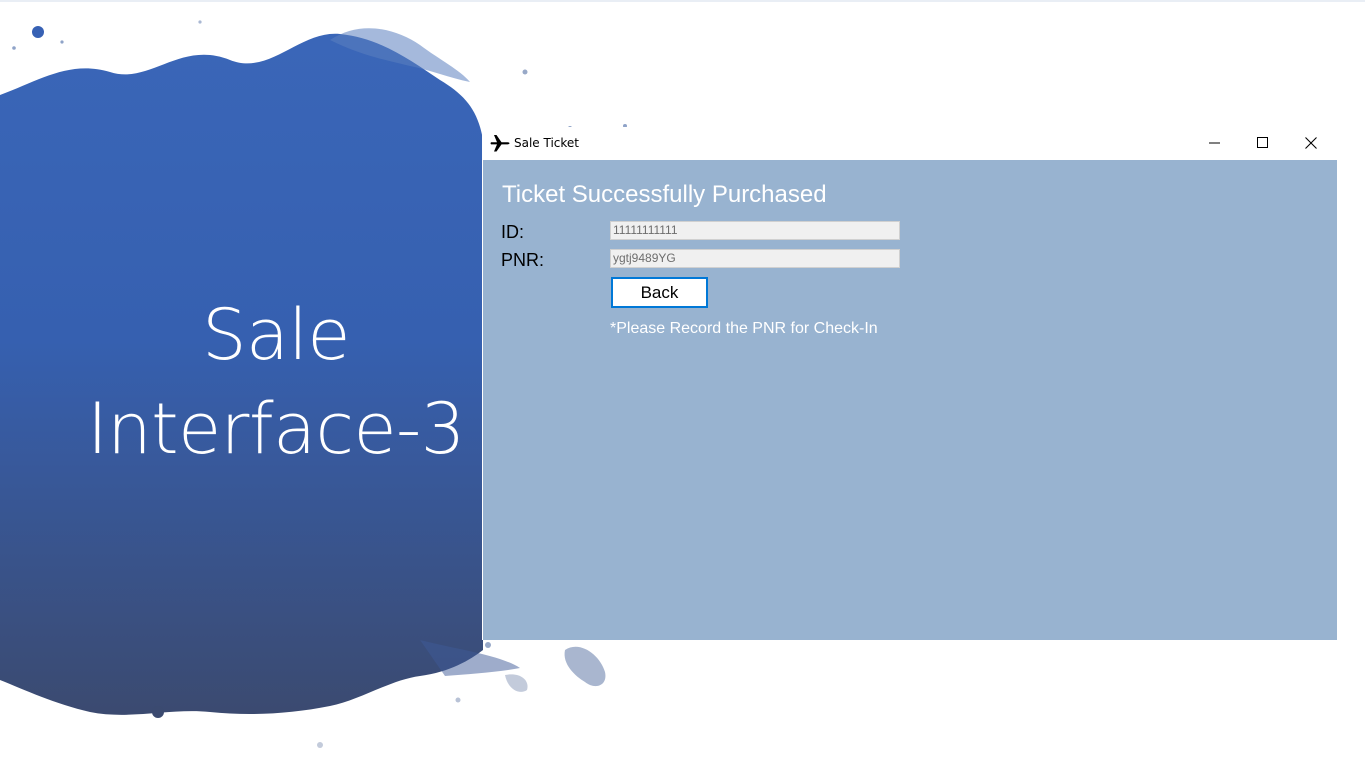  What do you see at coordinates (755, 258) in the screenshot?
I see `pnr-field: ygtj9489YG` at bounding box center [755, 258].